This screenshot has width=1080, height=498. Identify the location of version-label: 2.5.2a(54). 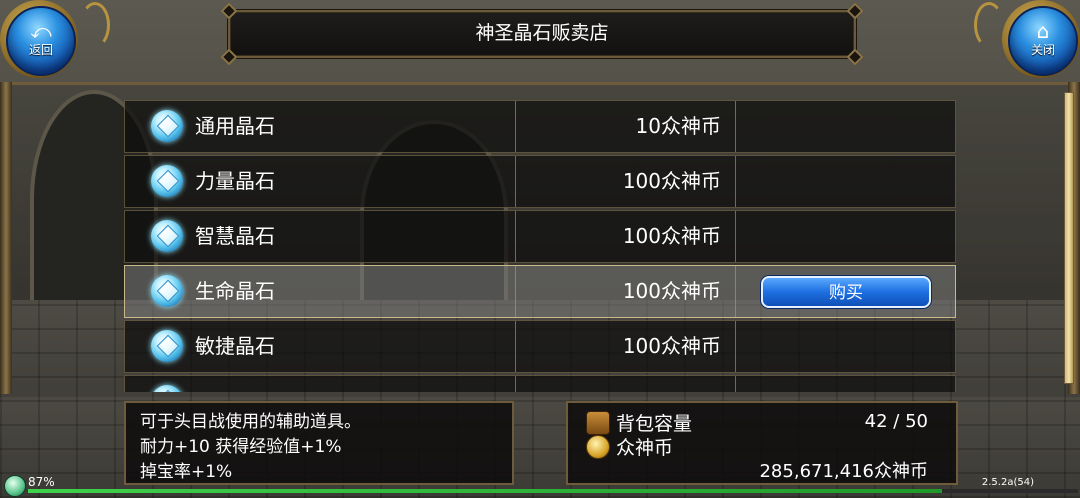
(1007, 482).